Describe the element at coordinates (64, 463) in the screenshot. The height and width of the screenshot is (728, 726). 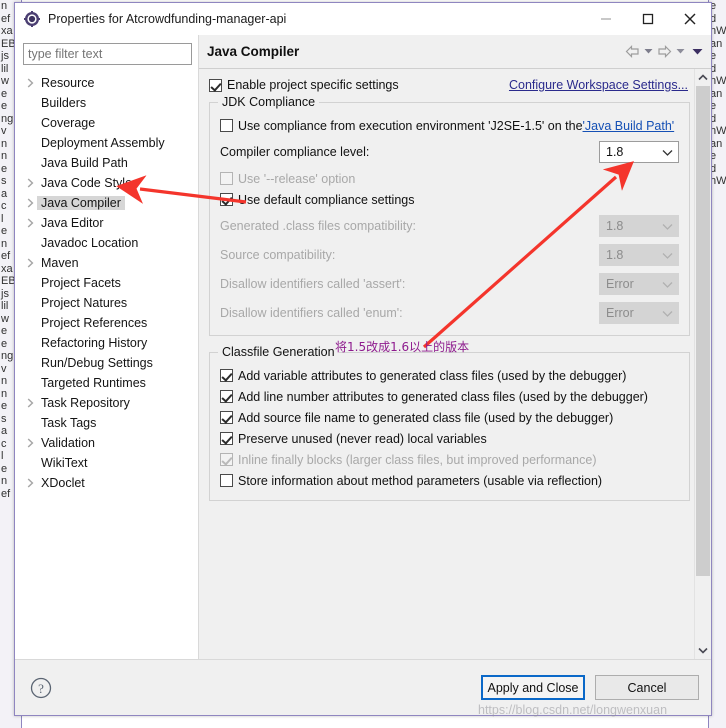
I see `sidebar-item-label: WikiText` at that location.